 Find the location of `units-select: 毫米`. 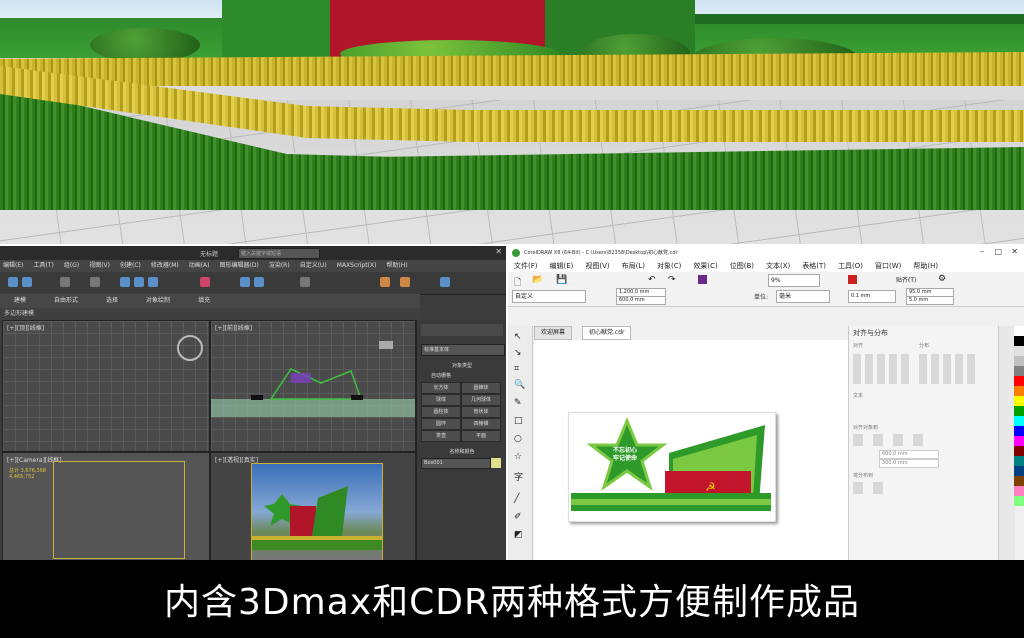

units-select: 毫米 is located at coordinates (803, 296).